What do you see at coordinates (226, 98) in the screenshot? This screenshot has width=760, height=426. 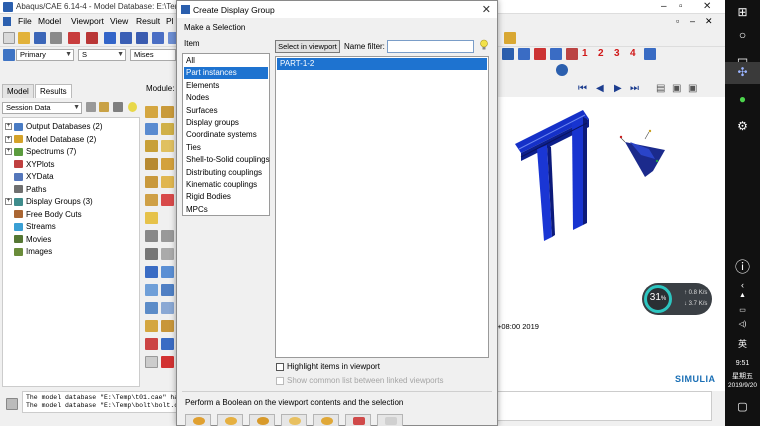 I see `item-list-option: Nodes` at bounding box center [226, 98].